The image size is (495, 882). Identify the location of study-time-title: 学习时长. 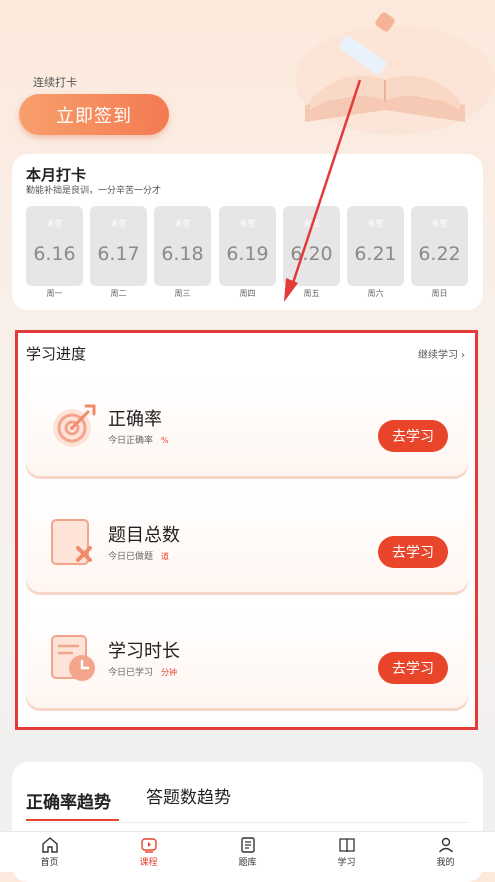
(144, 651).